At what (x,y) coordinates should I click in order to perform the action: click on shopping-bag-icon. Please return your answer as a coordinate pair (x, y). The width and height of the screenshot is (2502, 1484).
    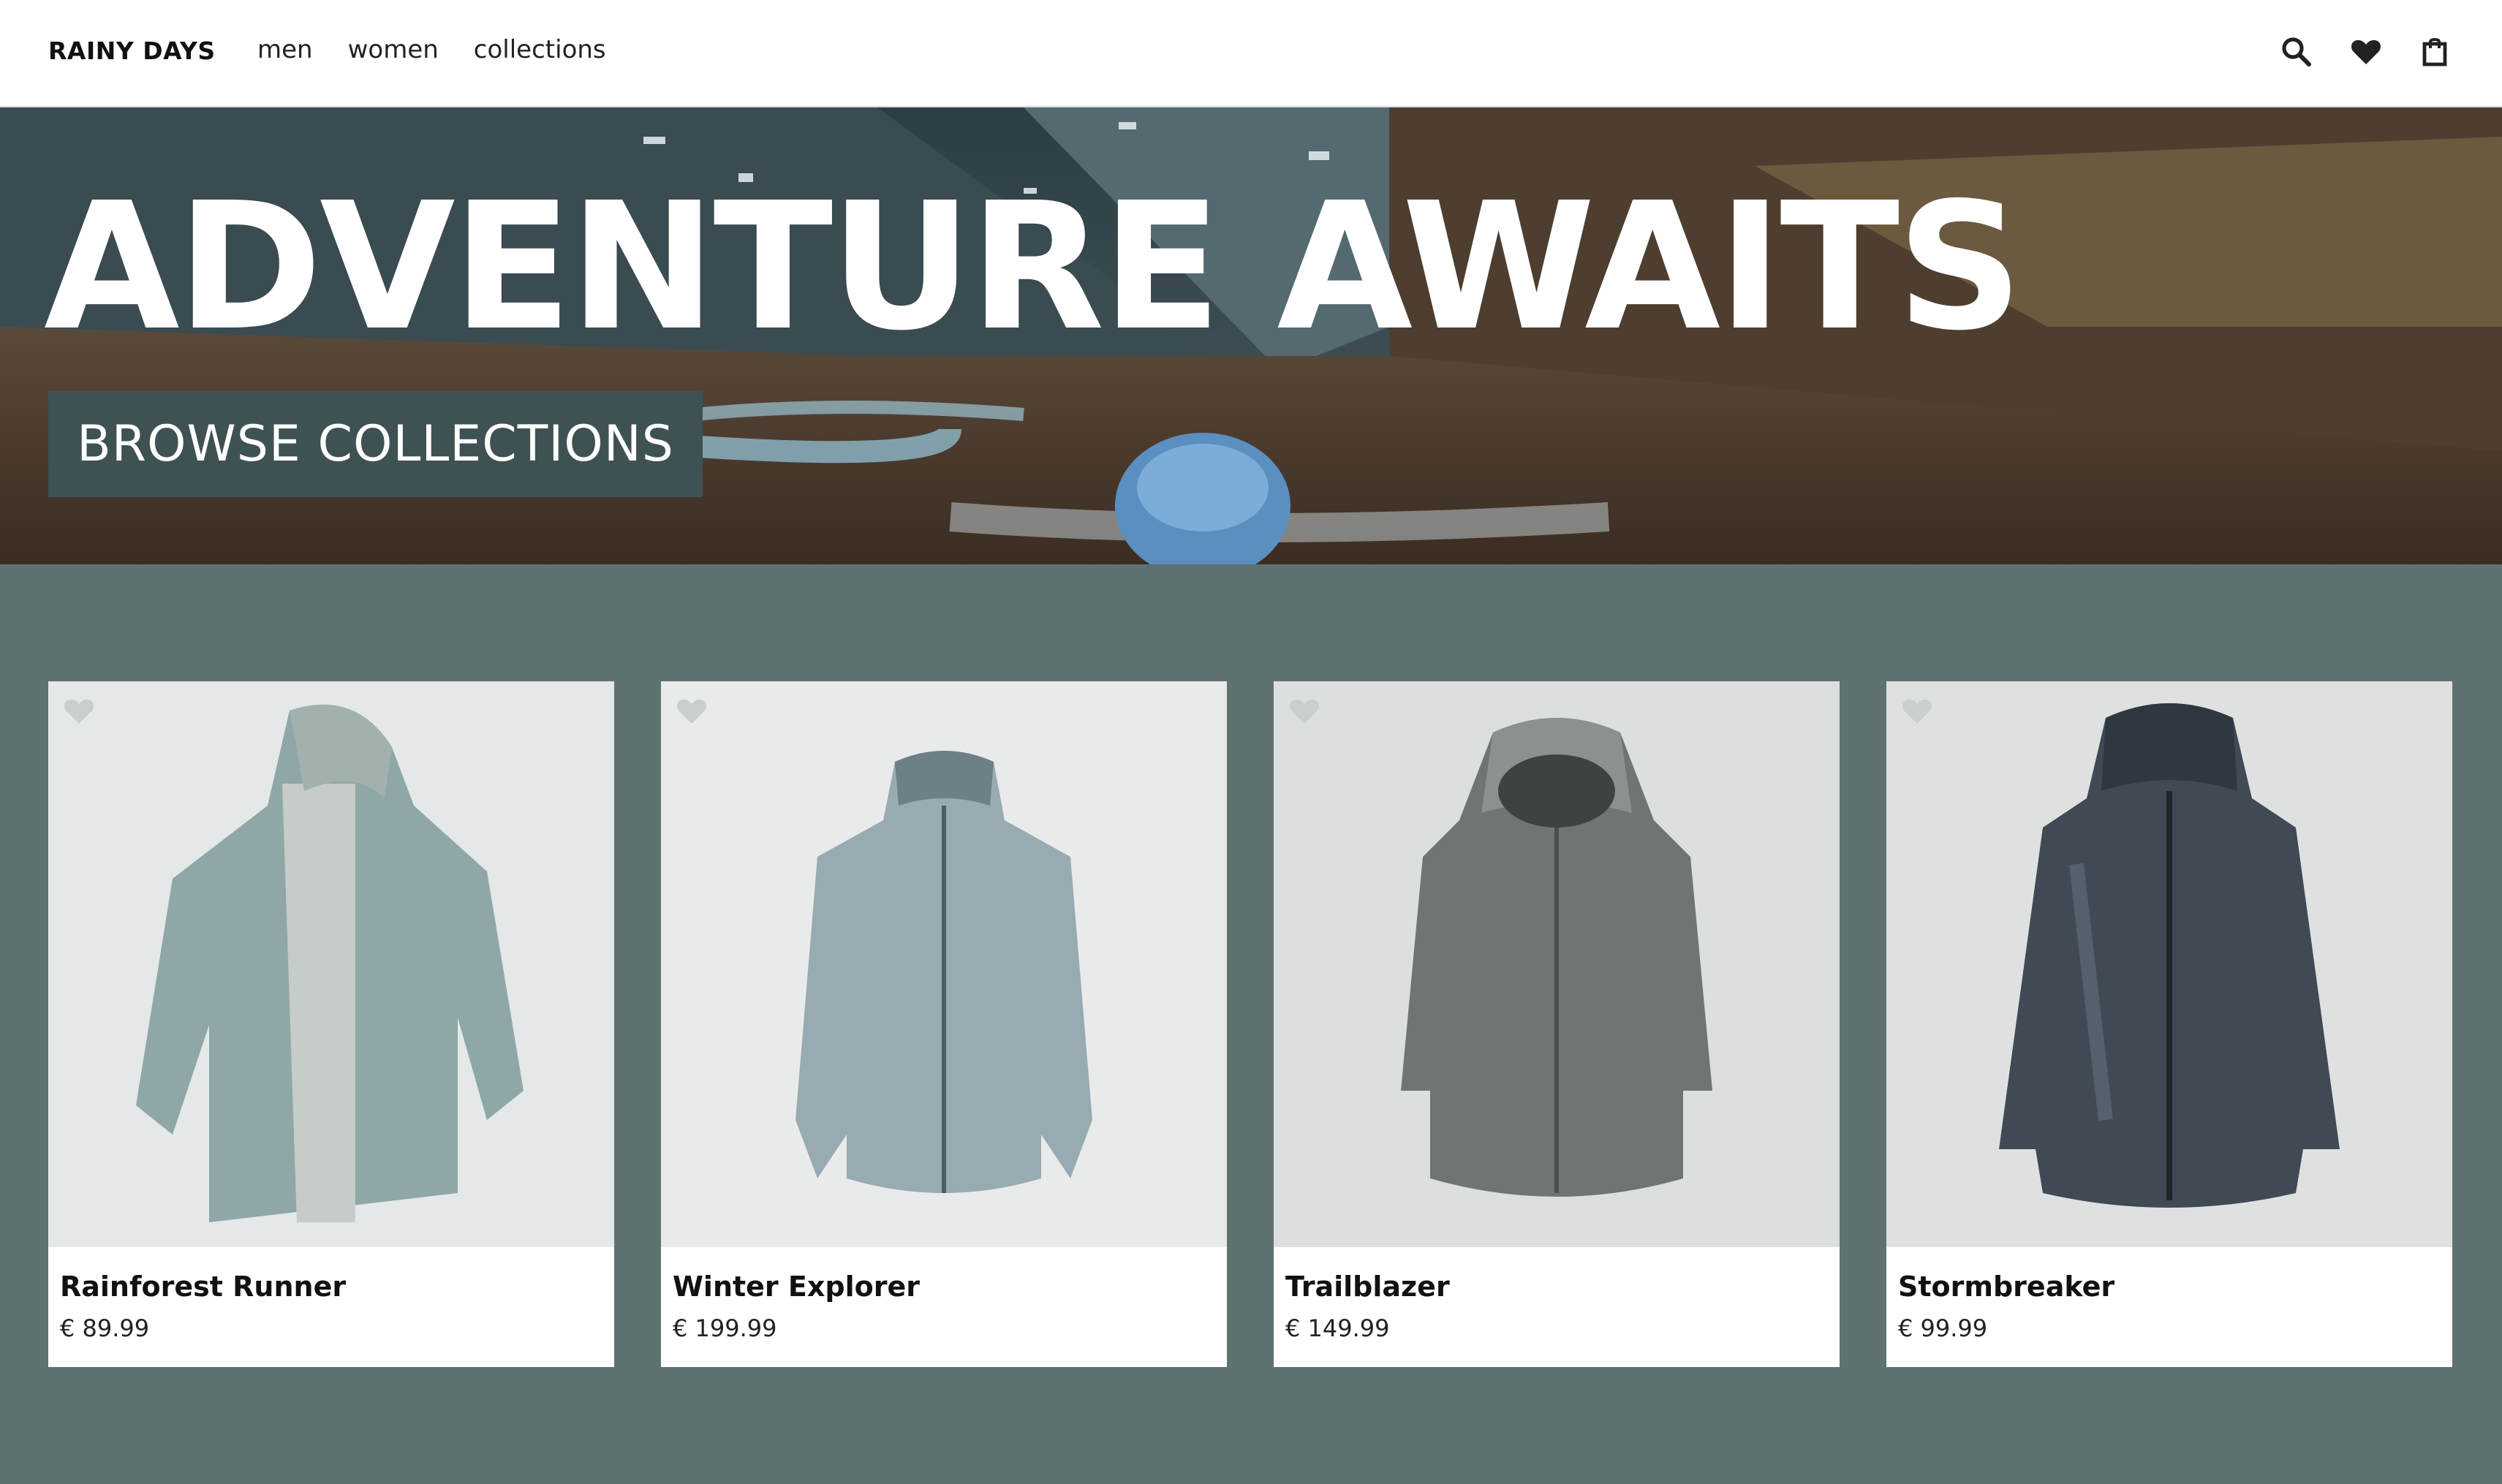
    Looking at the image, I should click on (2435, 51).